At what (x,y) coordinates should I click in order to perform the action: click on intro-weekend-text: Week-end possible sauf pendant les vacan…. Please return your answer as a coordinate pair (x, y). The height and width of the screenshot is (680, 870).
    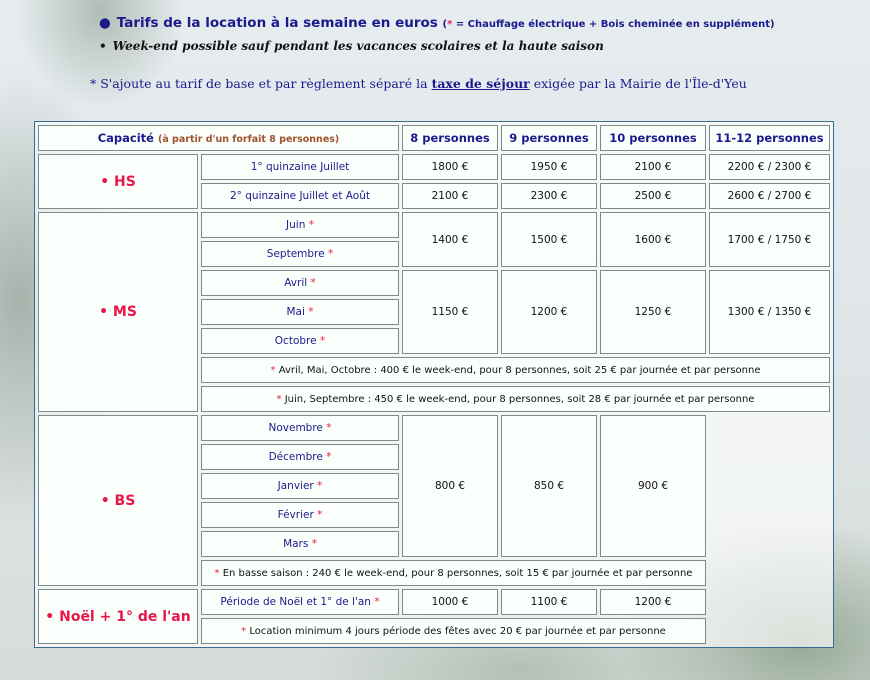
    Looking at the image, I should click on (358, 46).